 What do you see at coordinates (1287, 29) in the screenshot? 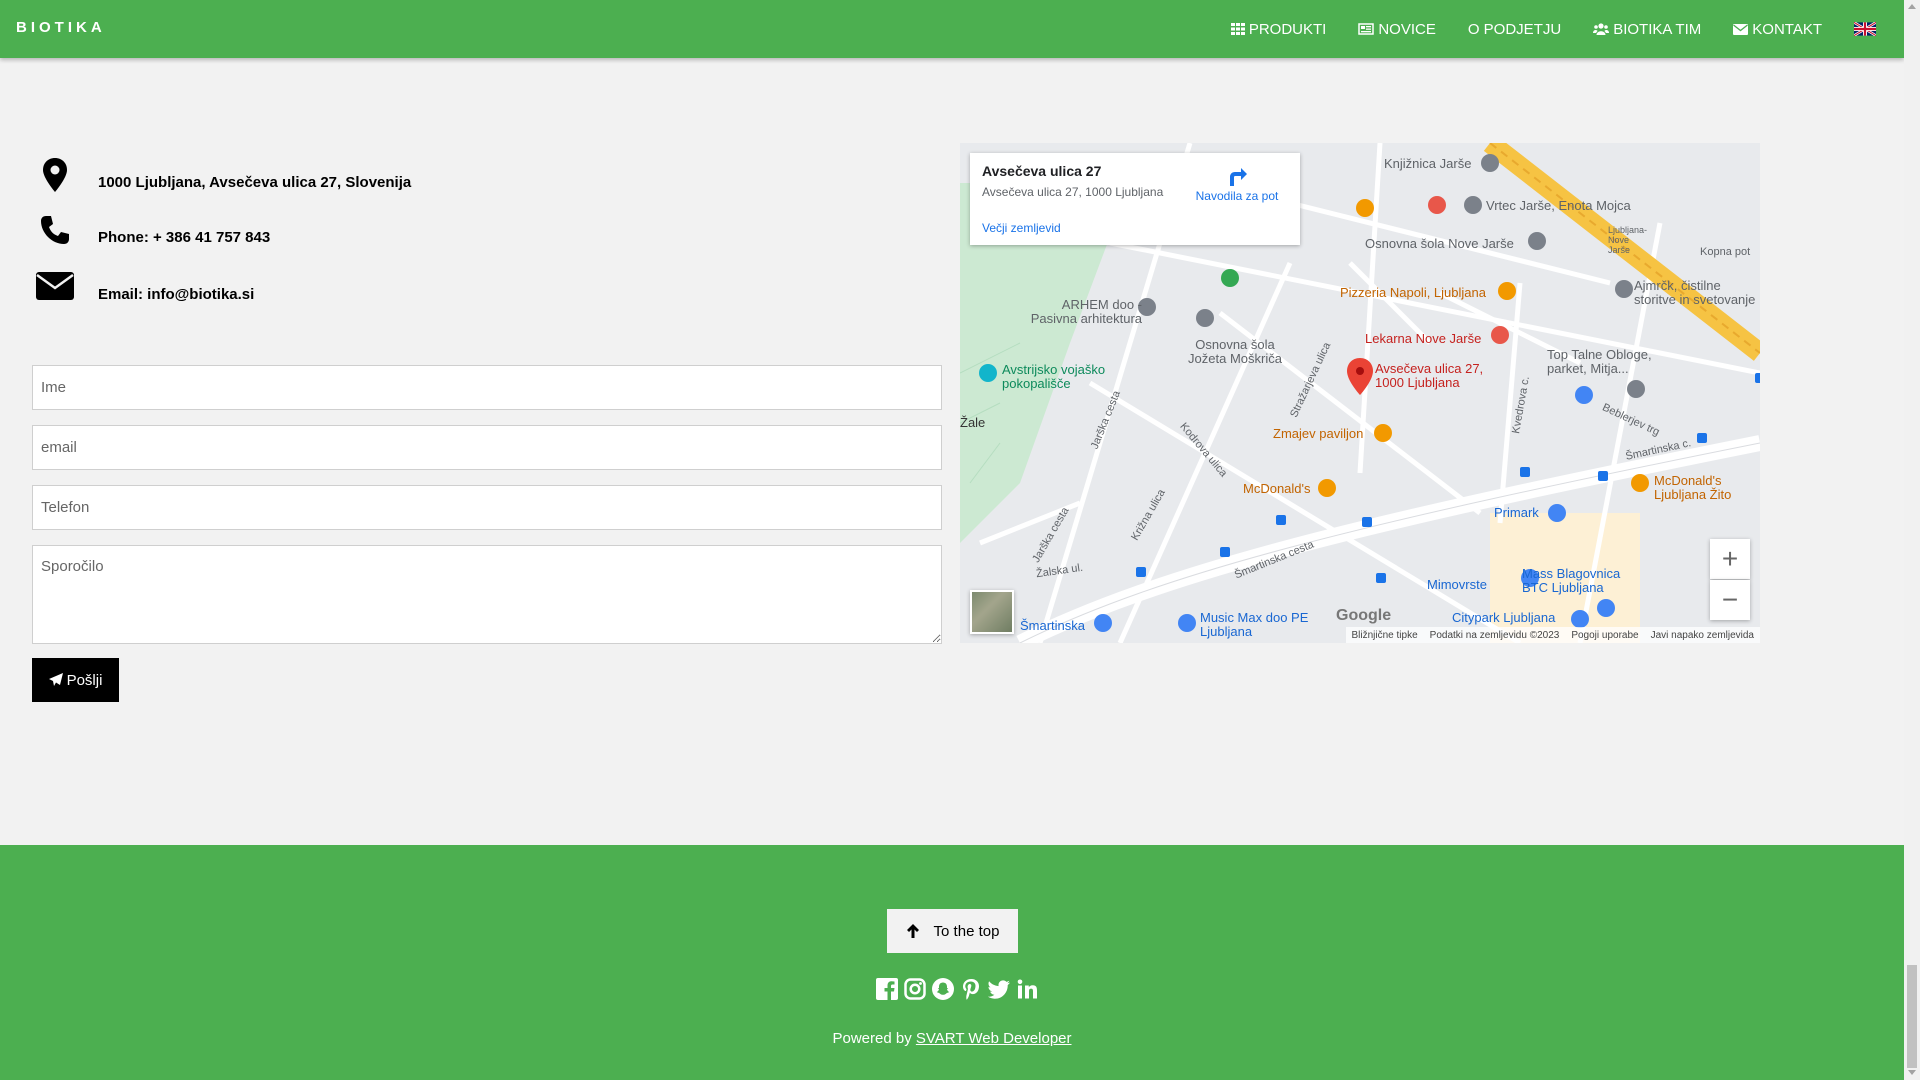
I see `nav-item-label: PRODUKTI` at bounding box center [1287, 29].